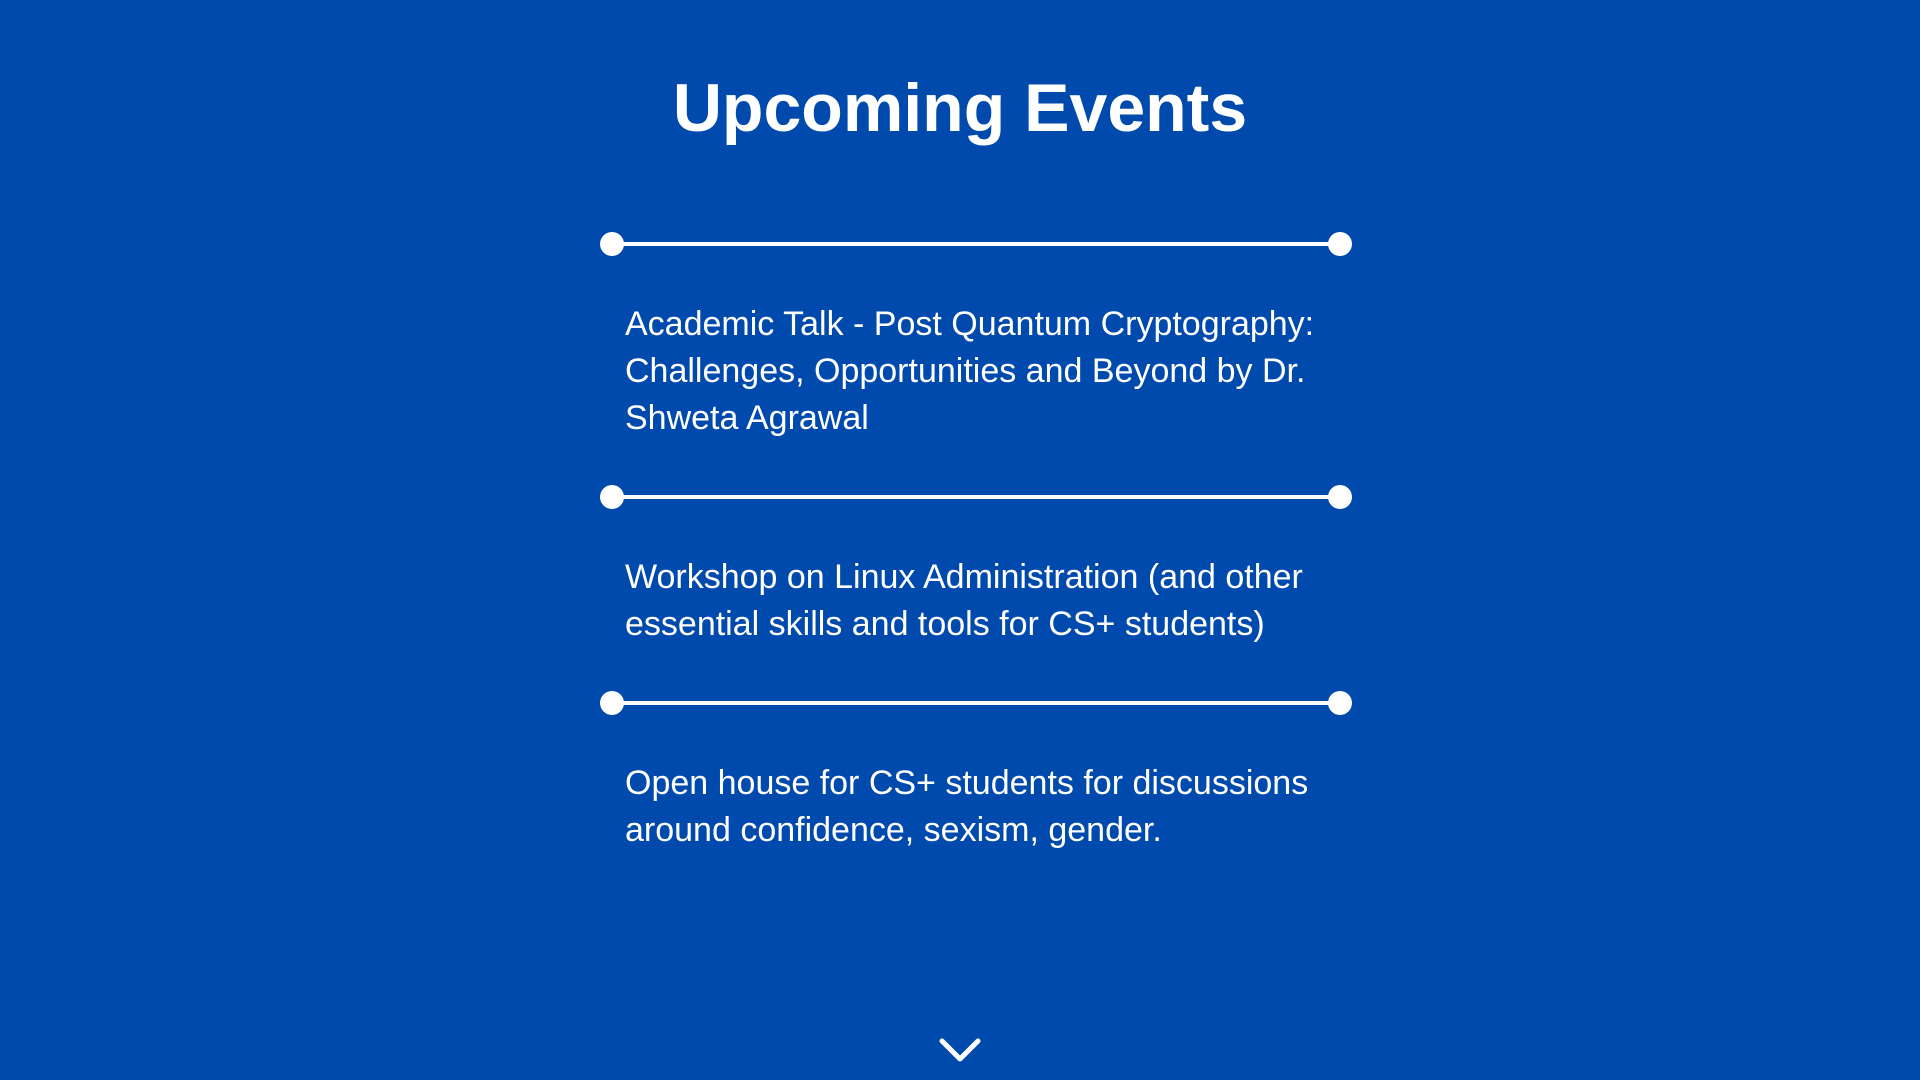 This screenshot has width=1920, height=1080. What do you see at coordinates (960, 1050) in the screenshot?
I see `chevron-down-icon` at bounding box center [960, 1050].